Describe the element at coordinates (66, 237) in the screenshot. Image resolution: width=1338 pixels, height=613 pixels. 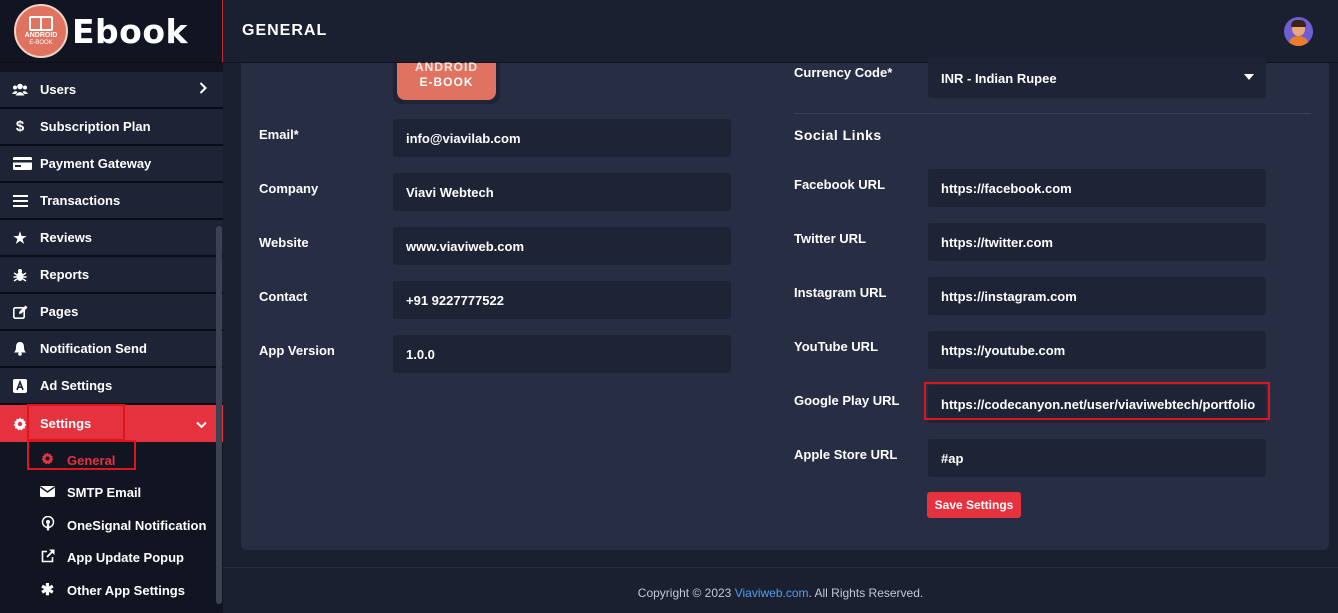
I see `sidebar-item-label: Reviews` at that location.